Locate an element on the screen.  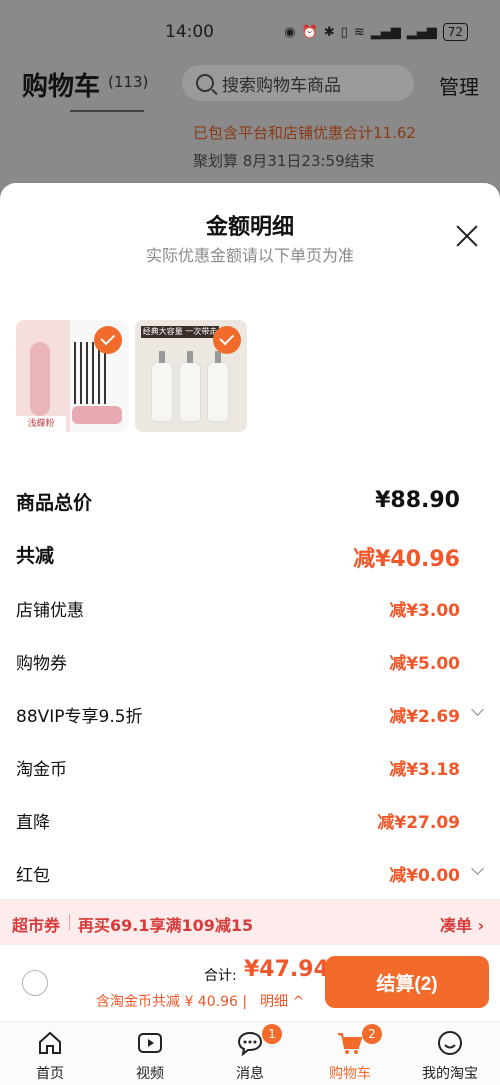
total-label: 合计: is located at coordinates (220, 976).